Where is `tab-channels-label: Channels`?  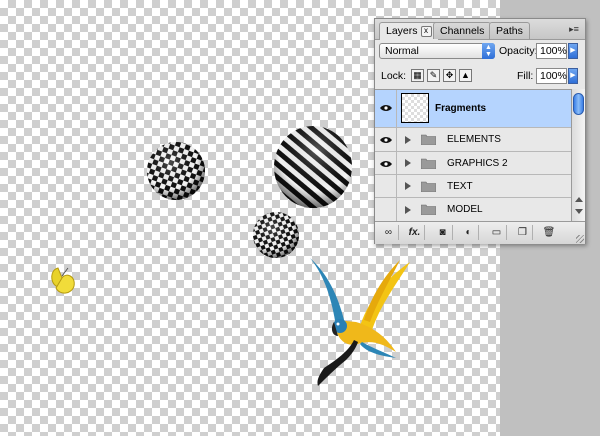 tab-channels-label: Channels is located at coordinates (462, 31).